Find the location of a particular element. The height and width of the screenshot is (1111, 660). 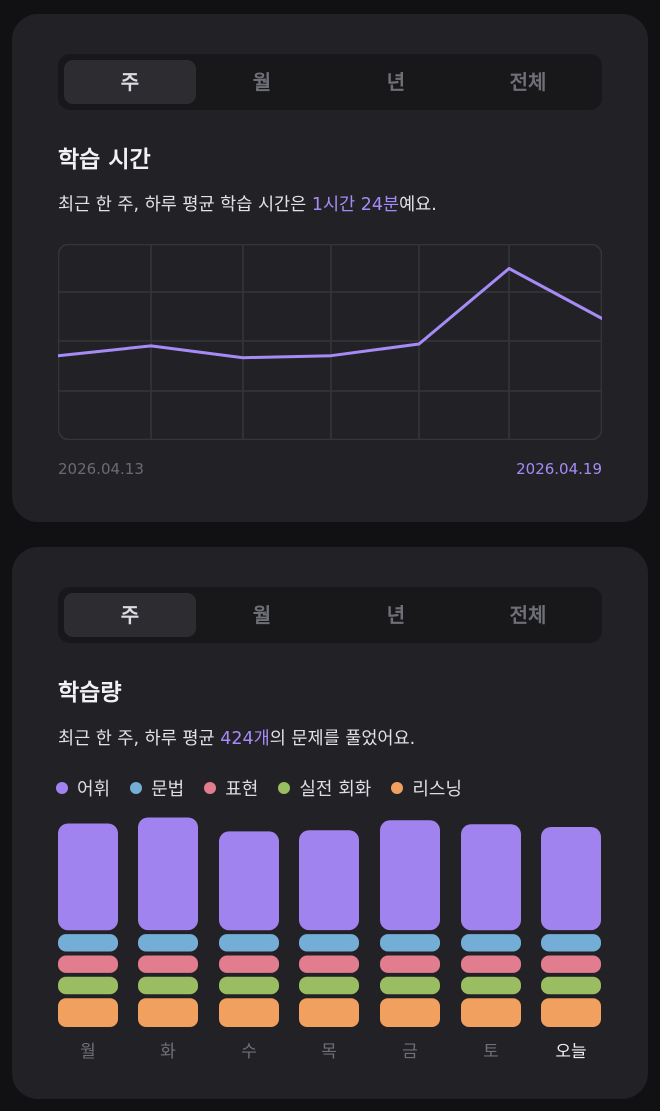

study-time-line-chart is located at coordinates (330, 342).